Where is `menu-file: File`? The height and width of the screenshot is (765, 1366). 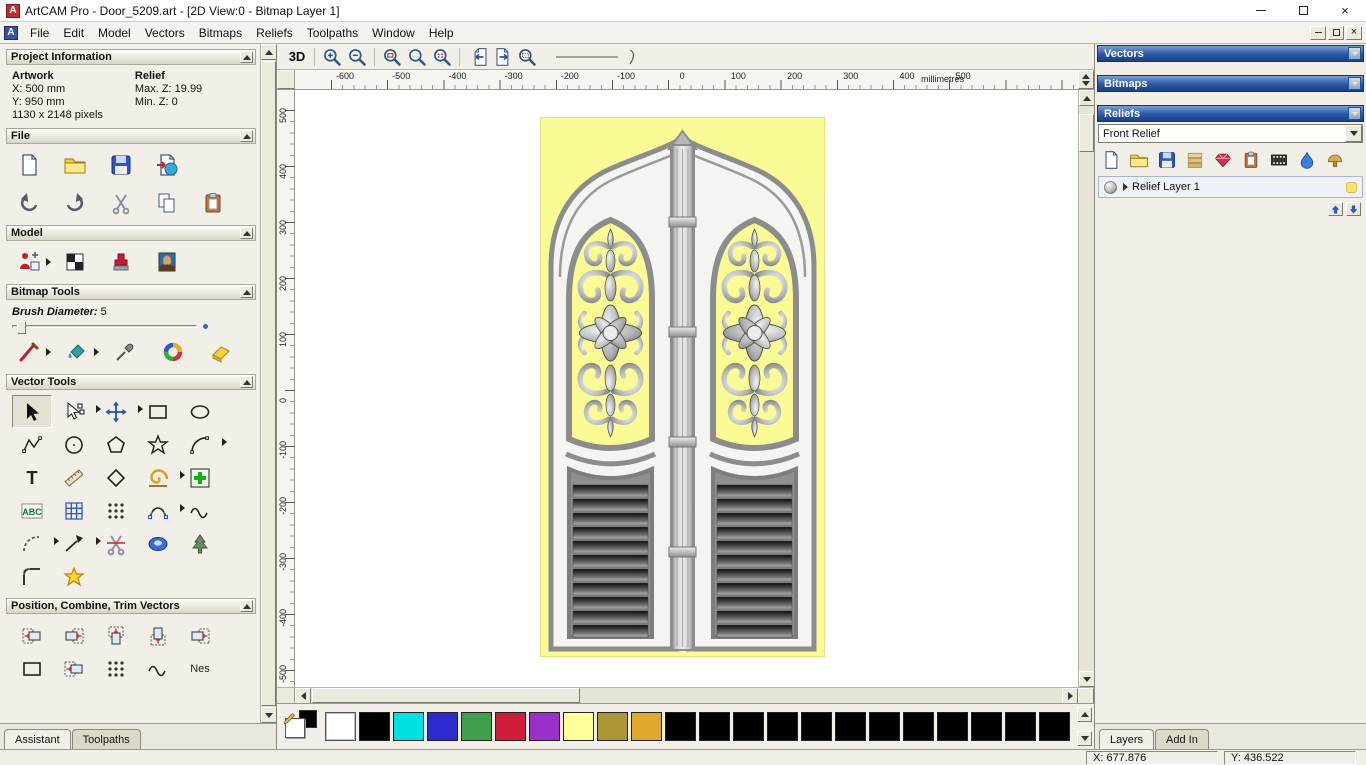
menu-file: File is located at coordinates (39, 33).